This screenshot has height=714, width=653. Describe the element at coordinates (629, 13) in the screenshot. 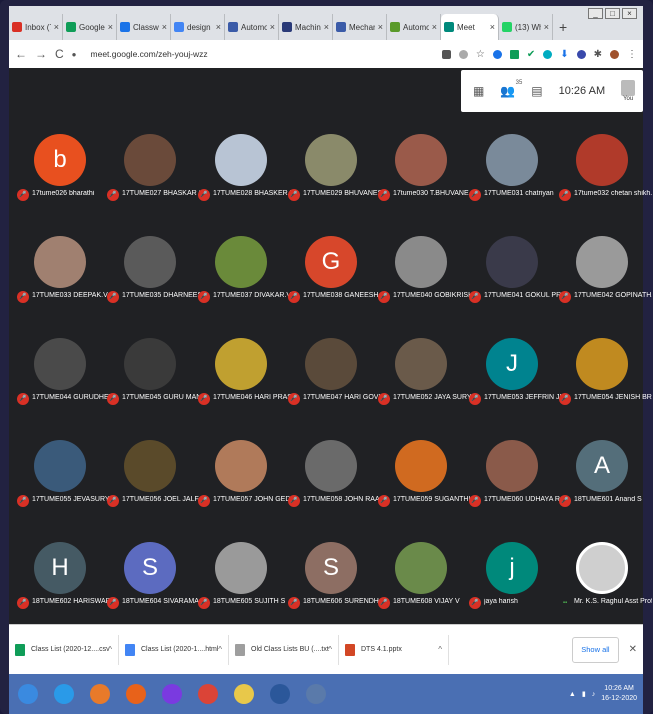

I see `close-window-button: ×` at that location.